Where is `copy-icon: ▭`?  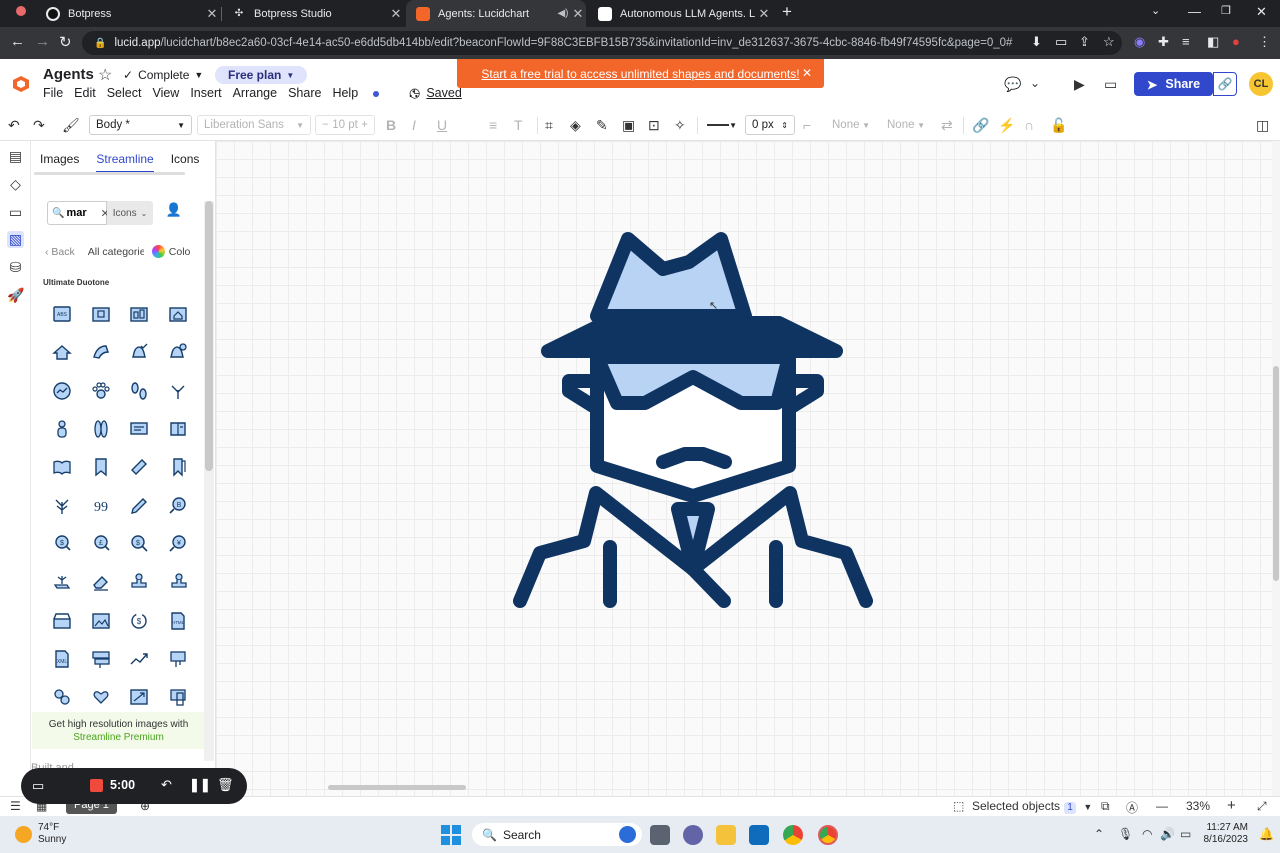 copy-icon: ▭ is located at coordinates (1061, 42).